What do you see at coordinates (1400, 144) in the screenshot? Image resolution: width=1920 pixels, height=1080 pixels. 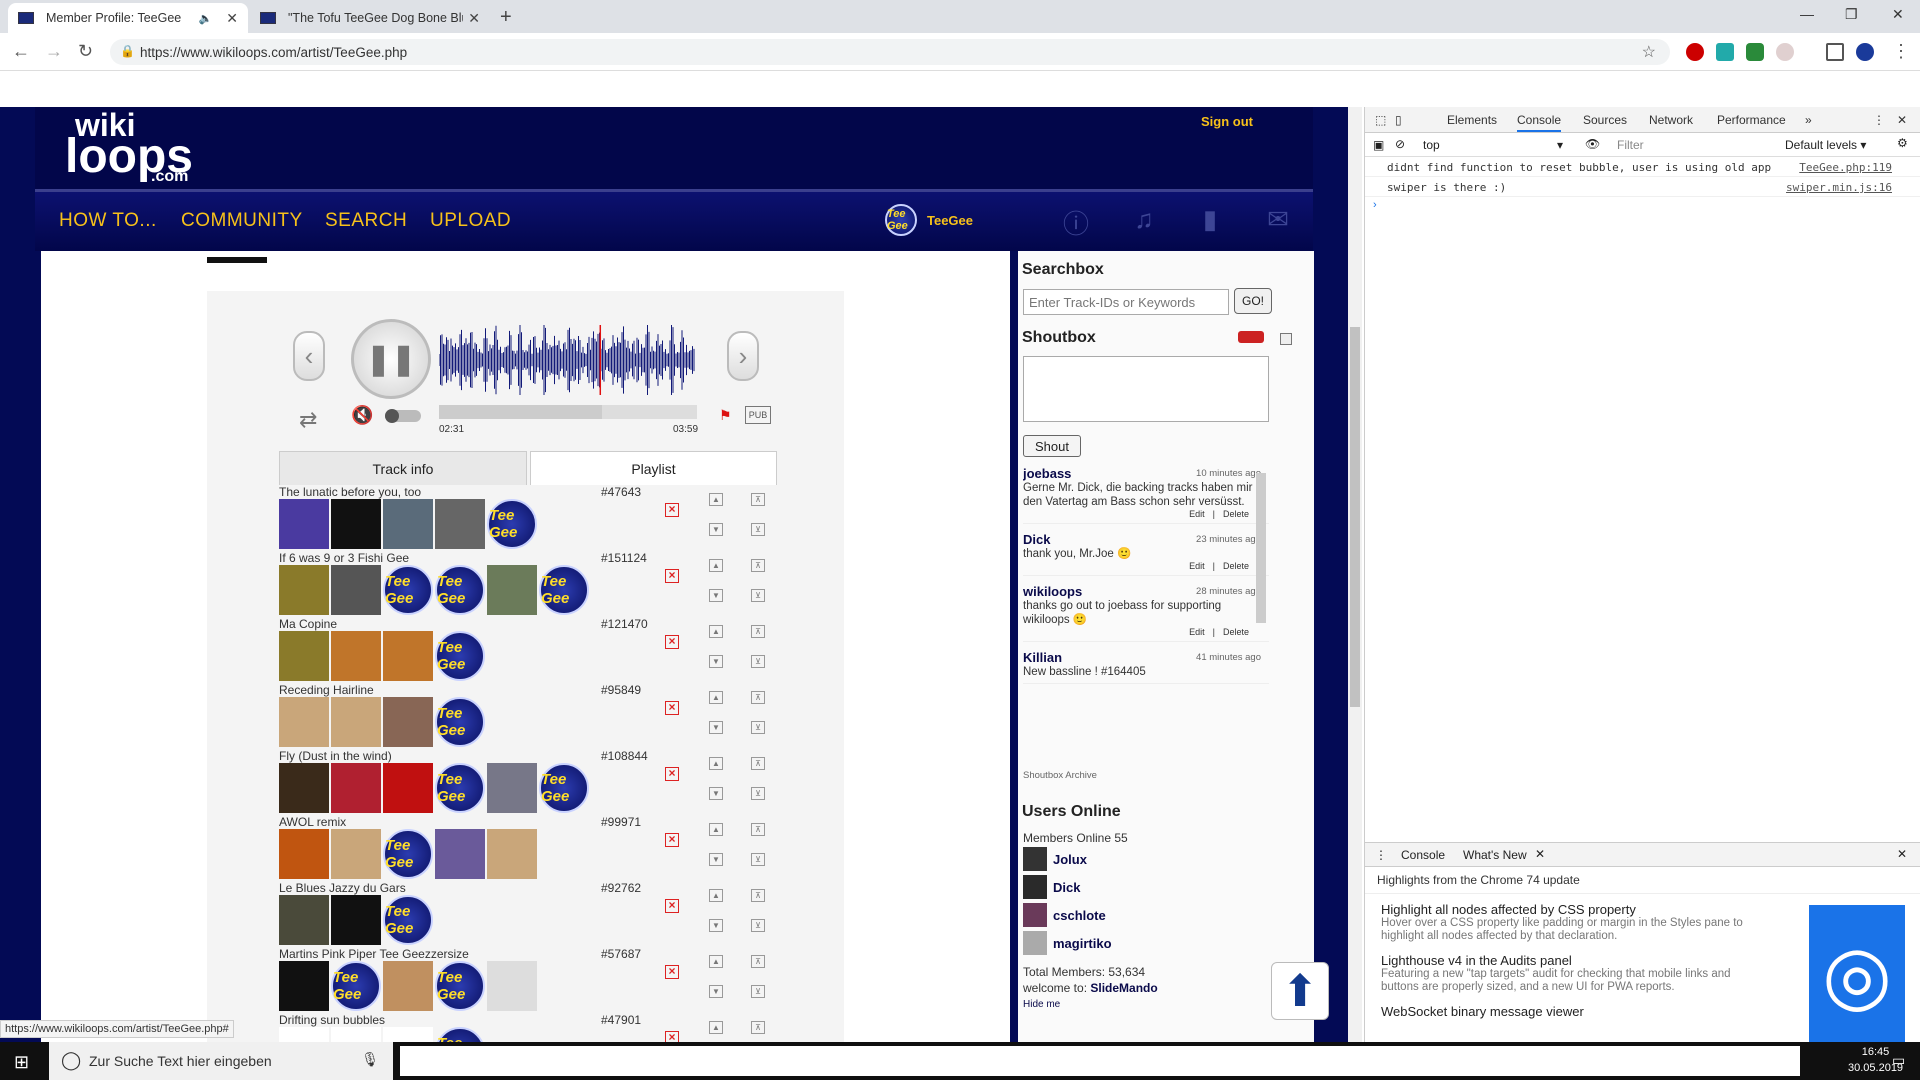 I see `clear-console-icon: ⊘` at bounding box center [1400, 144].